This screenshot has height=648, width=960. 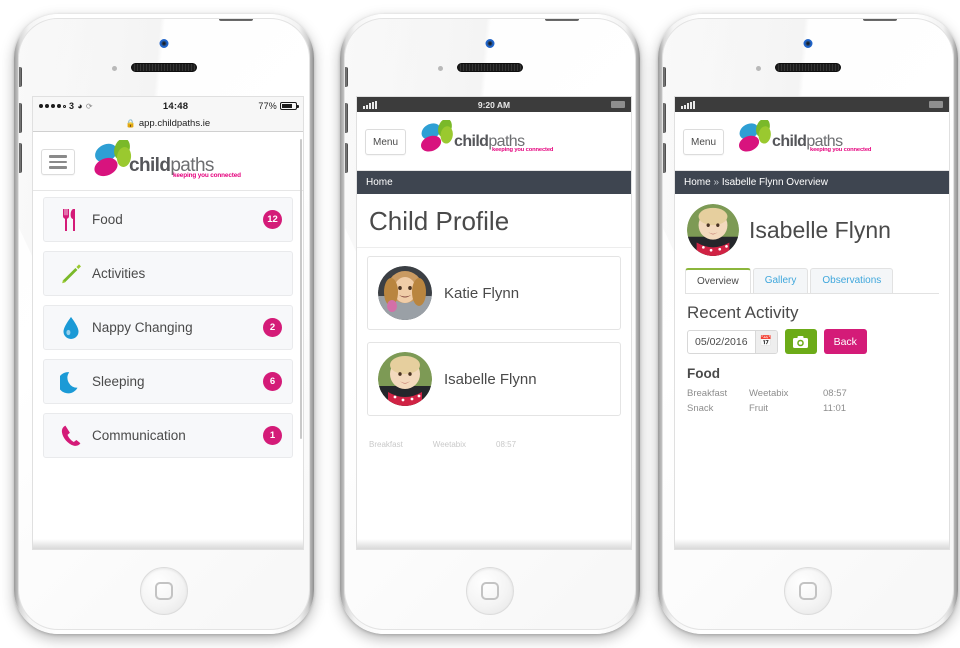 What do you see at coordinates (490, 379) in the screenshot?
I see `child-name: Isabelle Flynn` at bounding box center [490, 379].